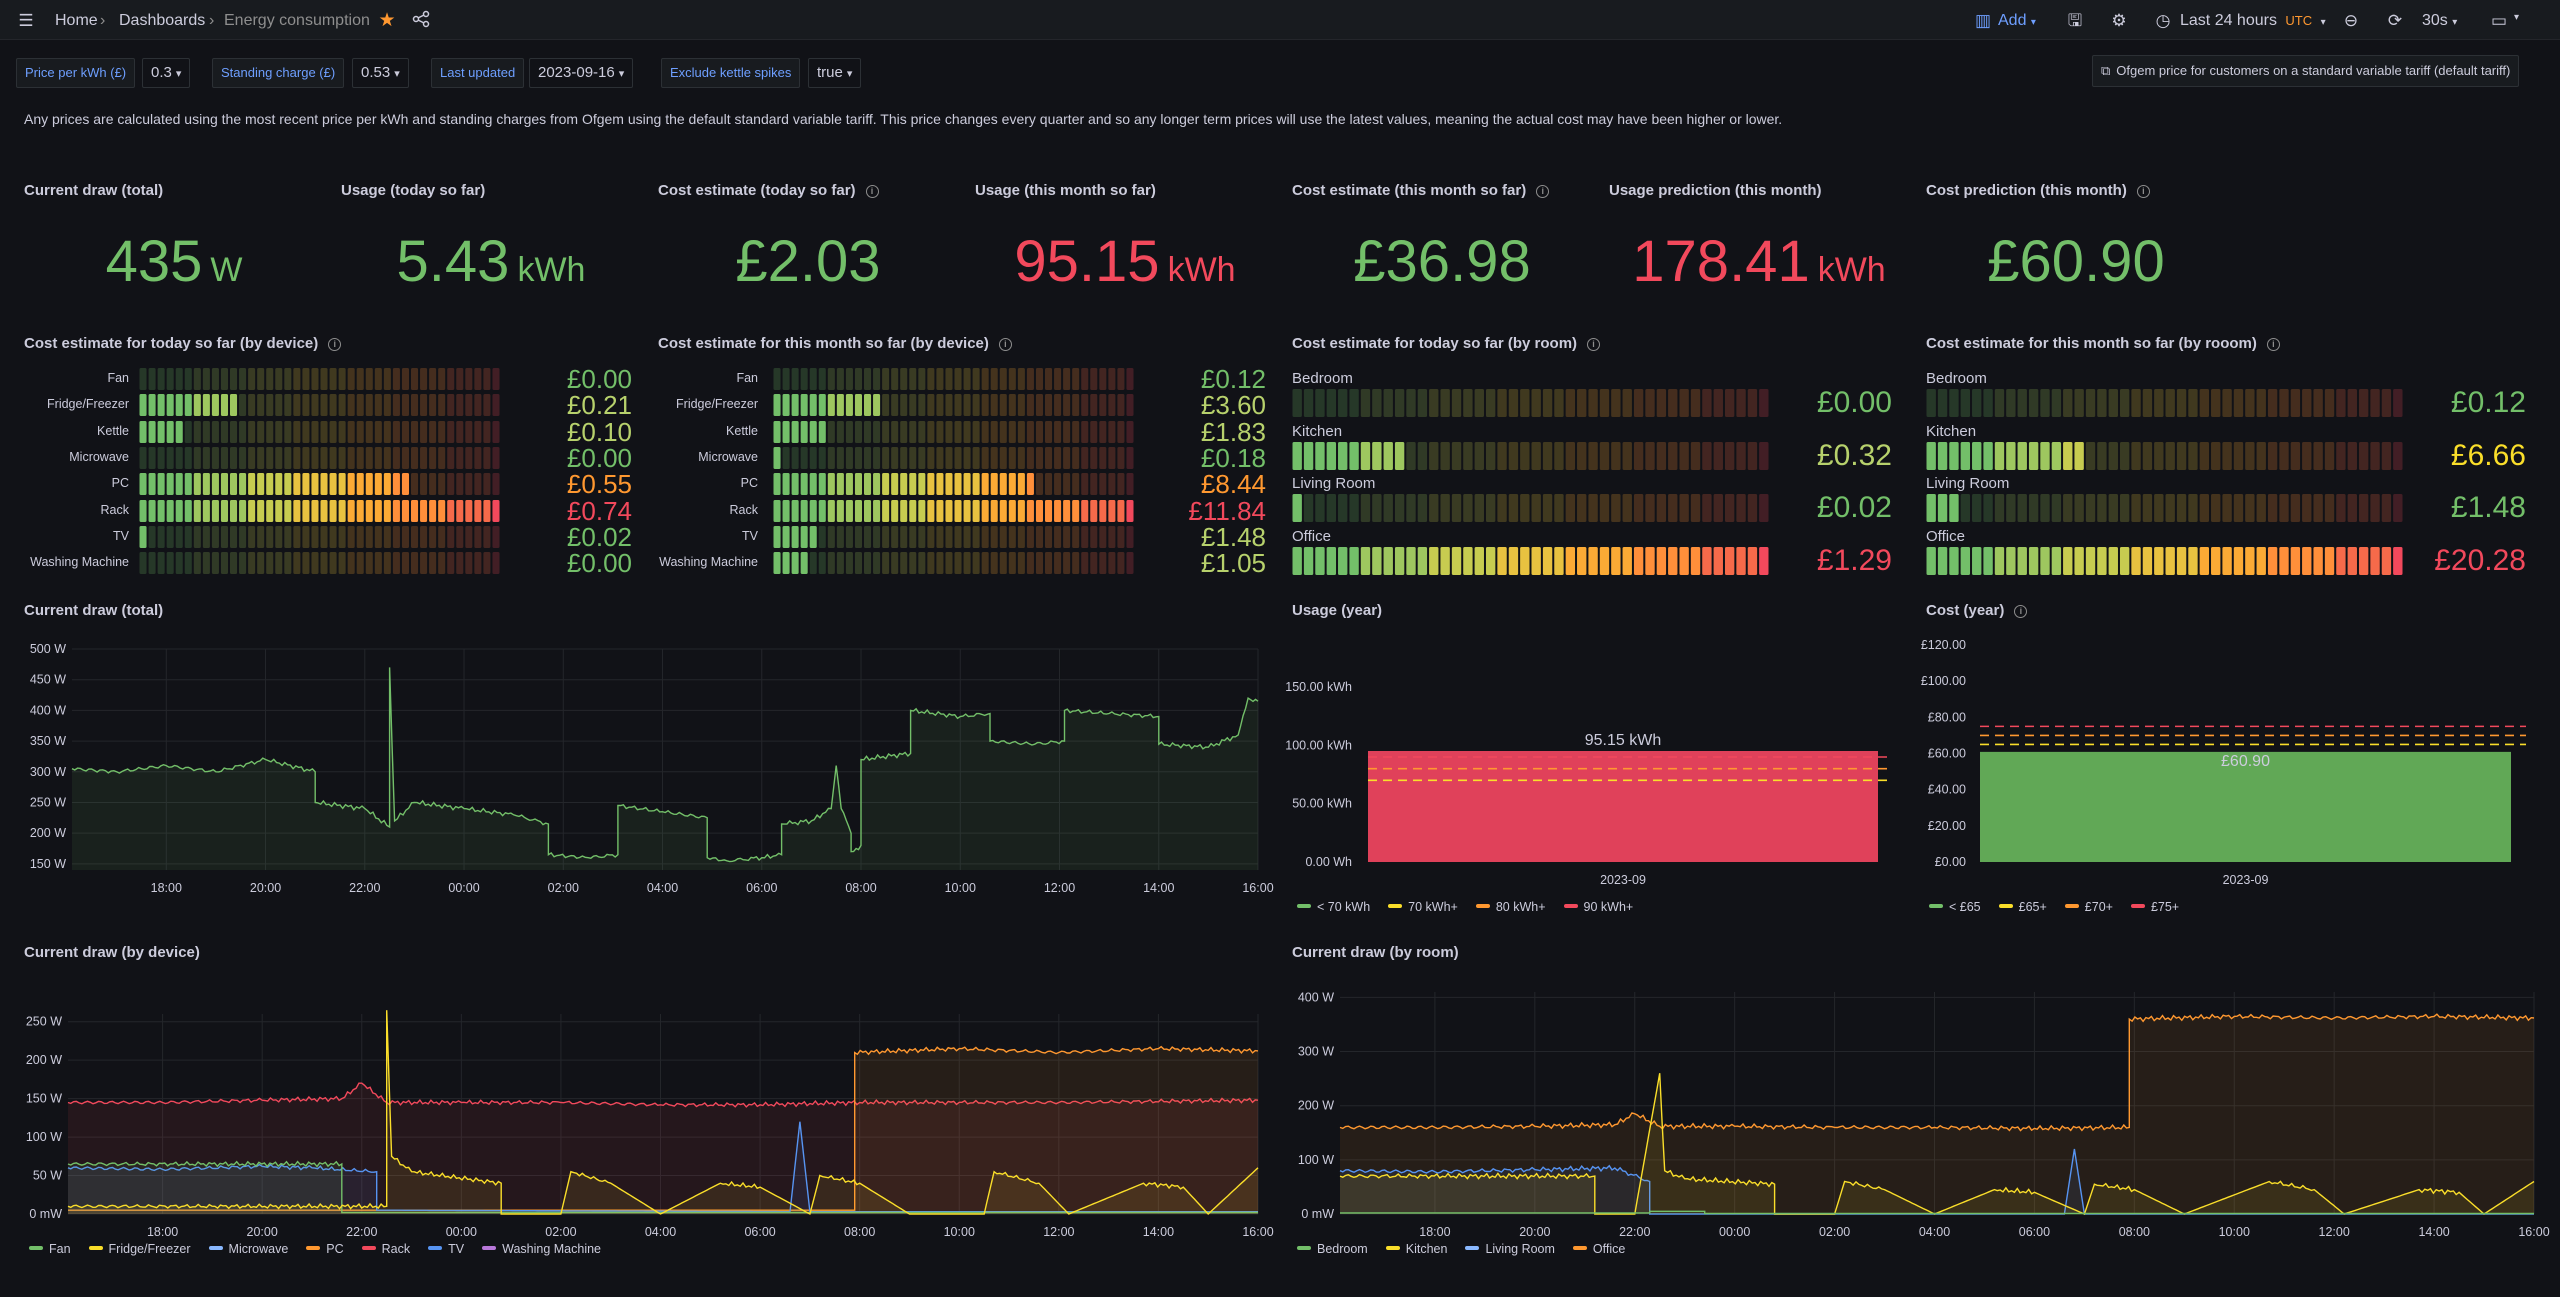 This screenshot has height=1297, width=2560. Describe the element at coordinates (1510, 907) in the screenshot. I see `legend-item: 80 kWh+` at that location.